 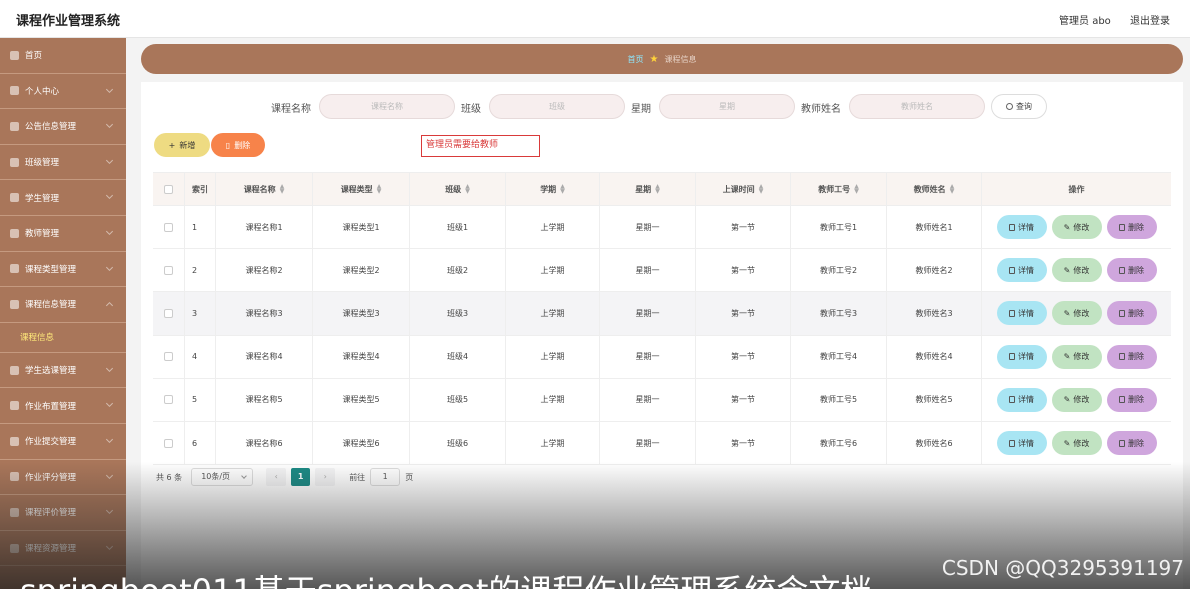 What do you see at coordinates (387, 106) in the screenshot?
I see `course-name-input: 课程名称` at bounding box center [387, 106].